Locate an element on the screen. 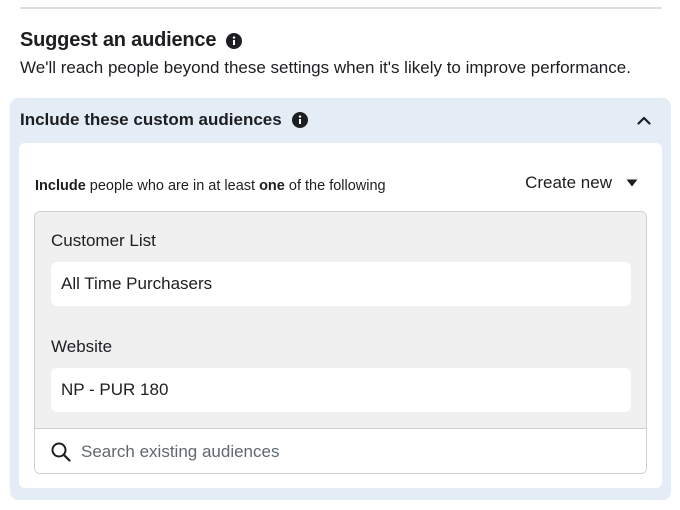 This screenshot has width=680, height=510. include-rule-end: of the following is located at coordinates (335, 186).